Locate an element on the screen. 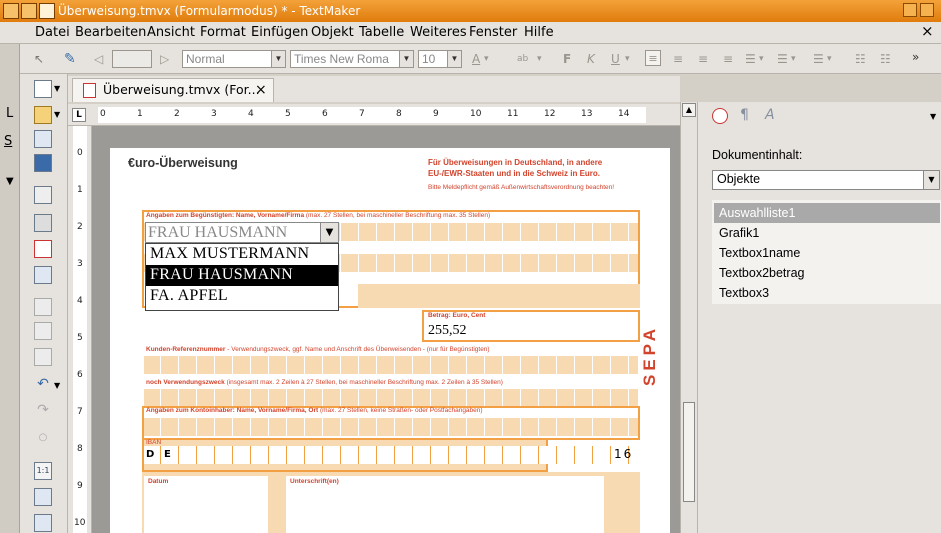 This screenshot has height=533, width=941. save-icon is located at coordinates (43, 163).